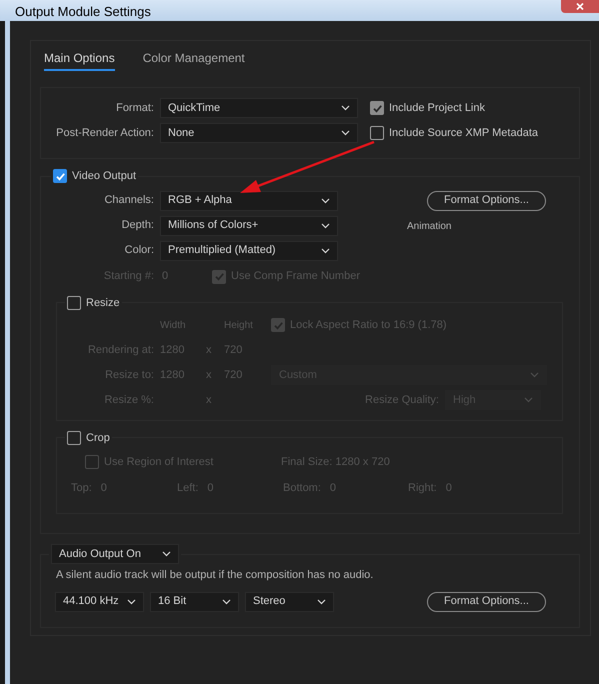 The height and width of the screenshot is (684, 599). Describe the element at coordinates (104, 133) in the screenshot. I see `field-label: Post-Render Action:` at that location.